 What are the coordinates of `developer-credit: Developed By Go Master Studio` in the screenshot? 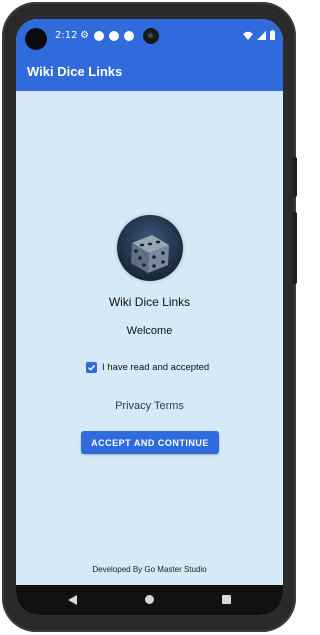 It's located at (149, 569).